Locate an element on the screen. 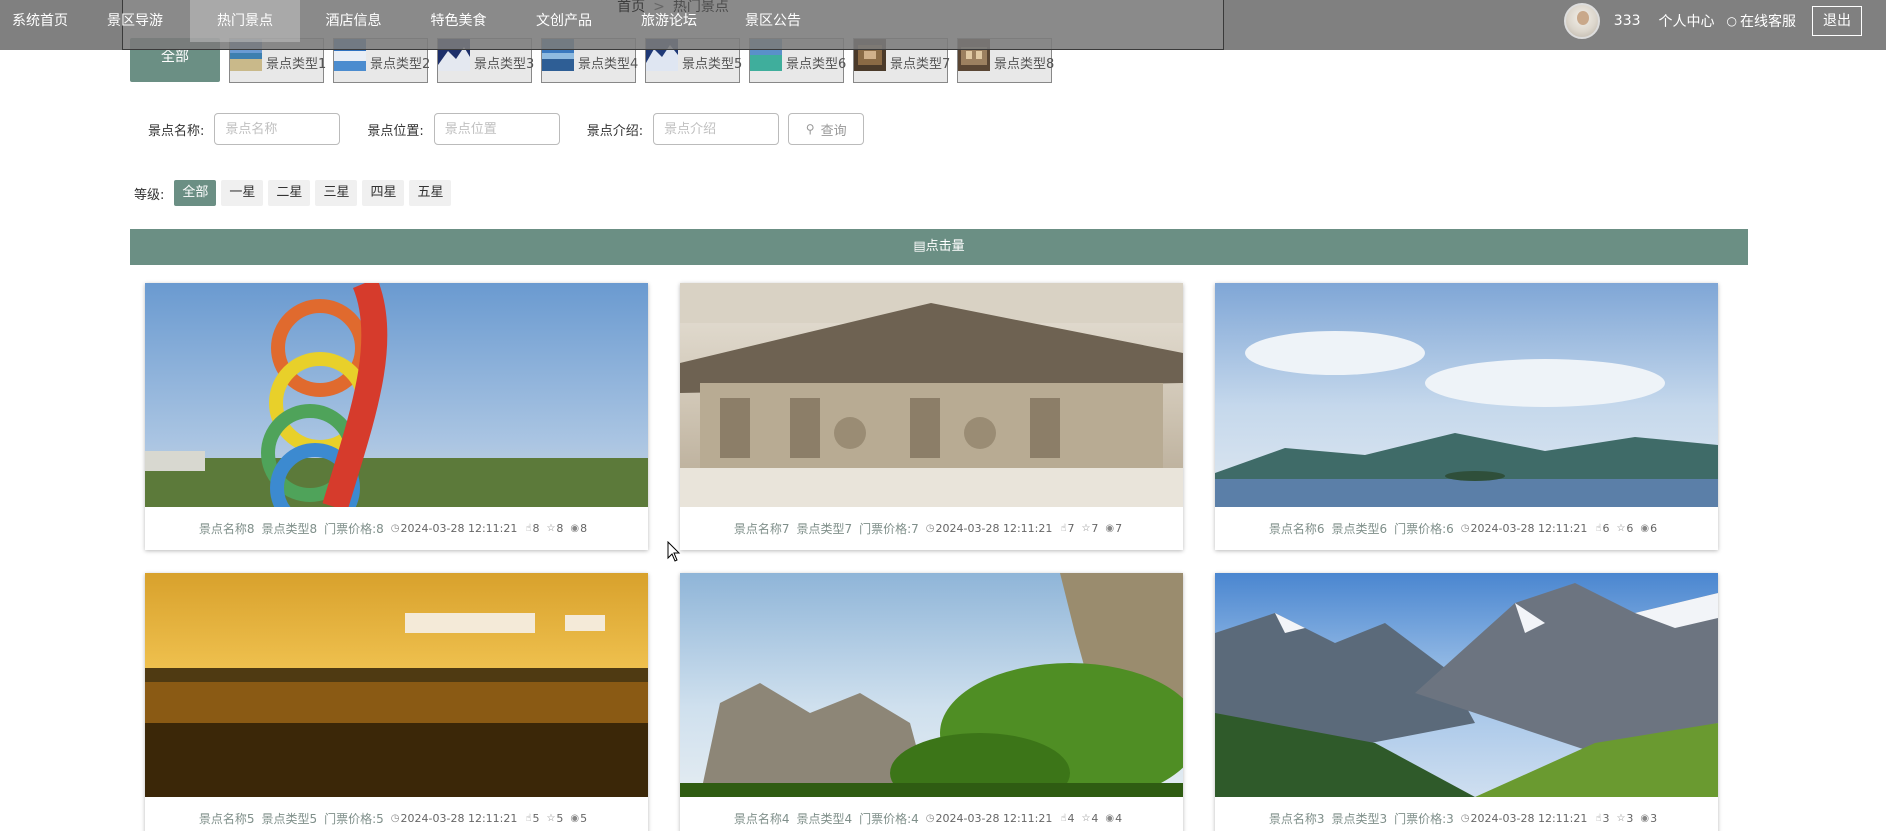  like-count: 4 is located at coordinates (1071, 818).